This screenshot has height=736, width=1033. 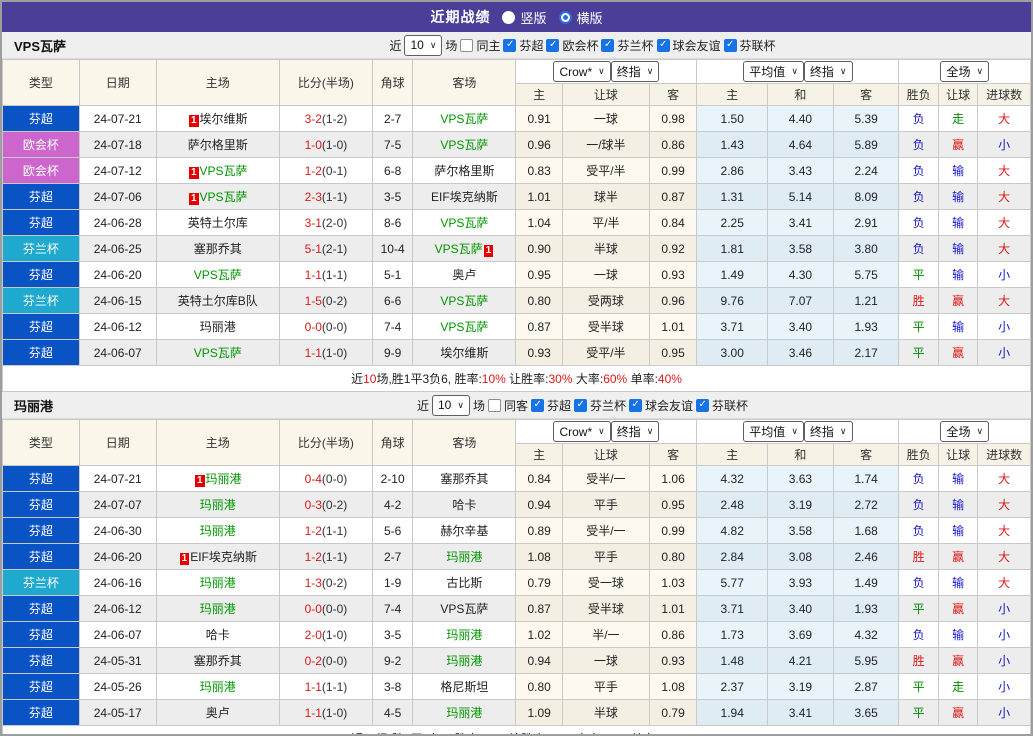 What do you see at coordinates (615, 379) in the screenshot?
I see `summary-text: 60%` at bounding box center [615, 379].